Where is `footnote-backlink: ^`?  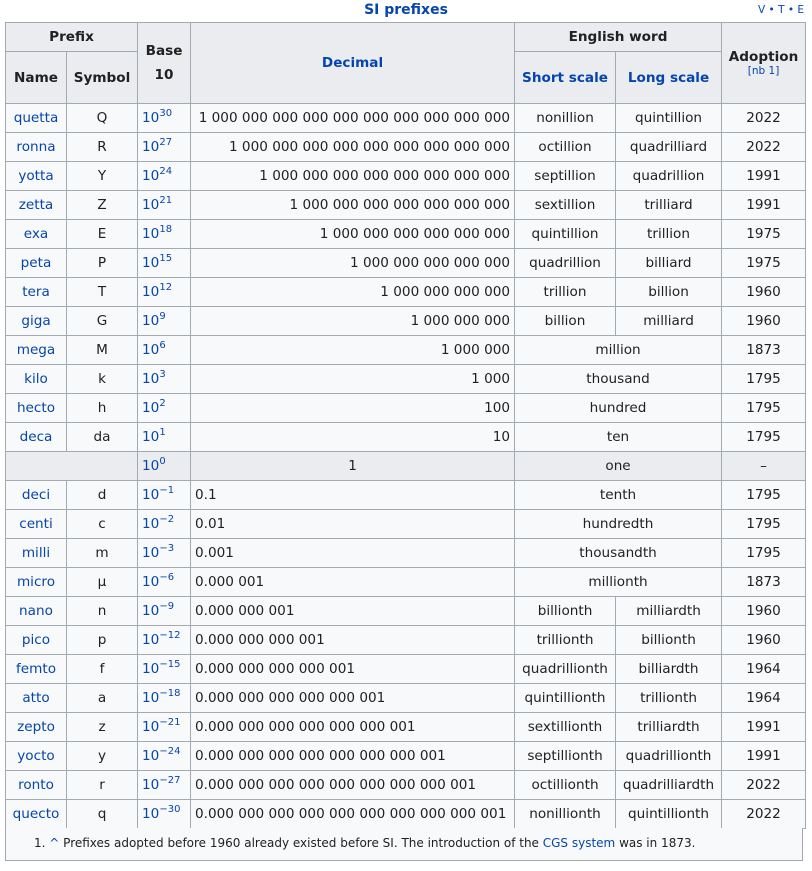
footnote-backlink: ^ is located at coordinates (54, 843).